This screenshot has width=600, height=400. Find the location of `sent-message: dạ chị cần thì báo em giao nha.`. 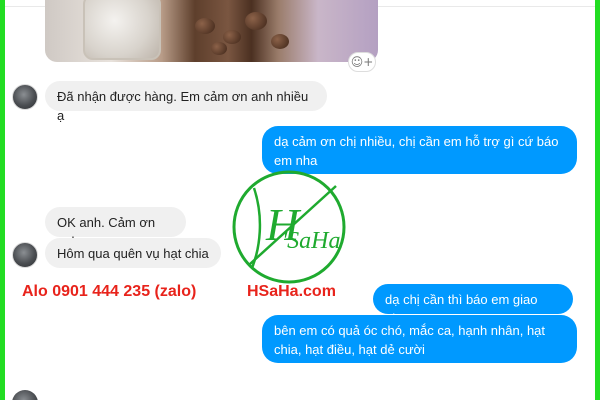

sent-message: dạ chị cần thì báo em giao nha. is located at coordinates (473, 305).